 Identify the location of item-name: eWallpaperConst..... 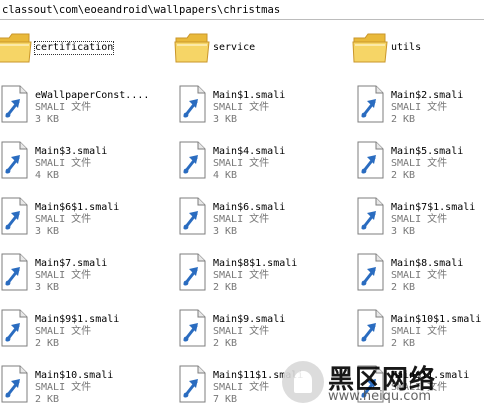
(92, 95).